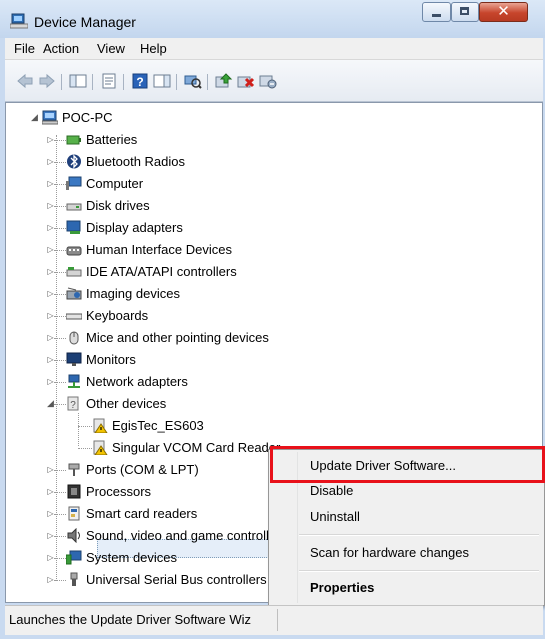 This screenshot has width=545, height=639. Describe the element at coordinates (436, 15) in the screenshot. I see `minimize-icon` at that location.